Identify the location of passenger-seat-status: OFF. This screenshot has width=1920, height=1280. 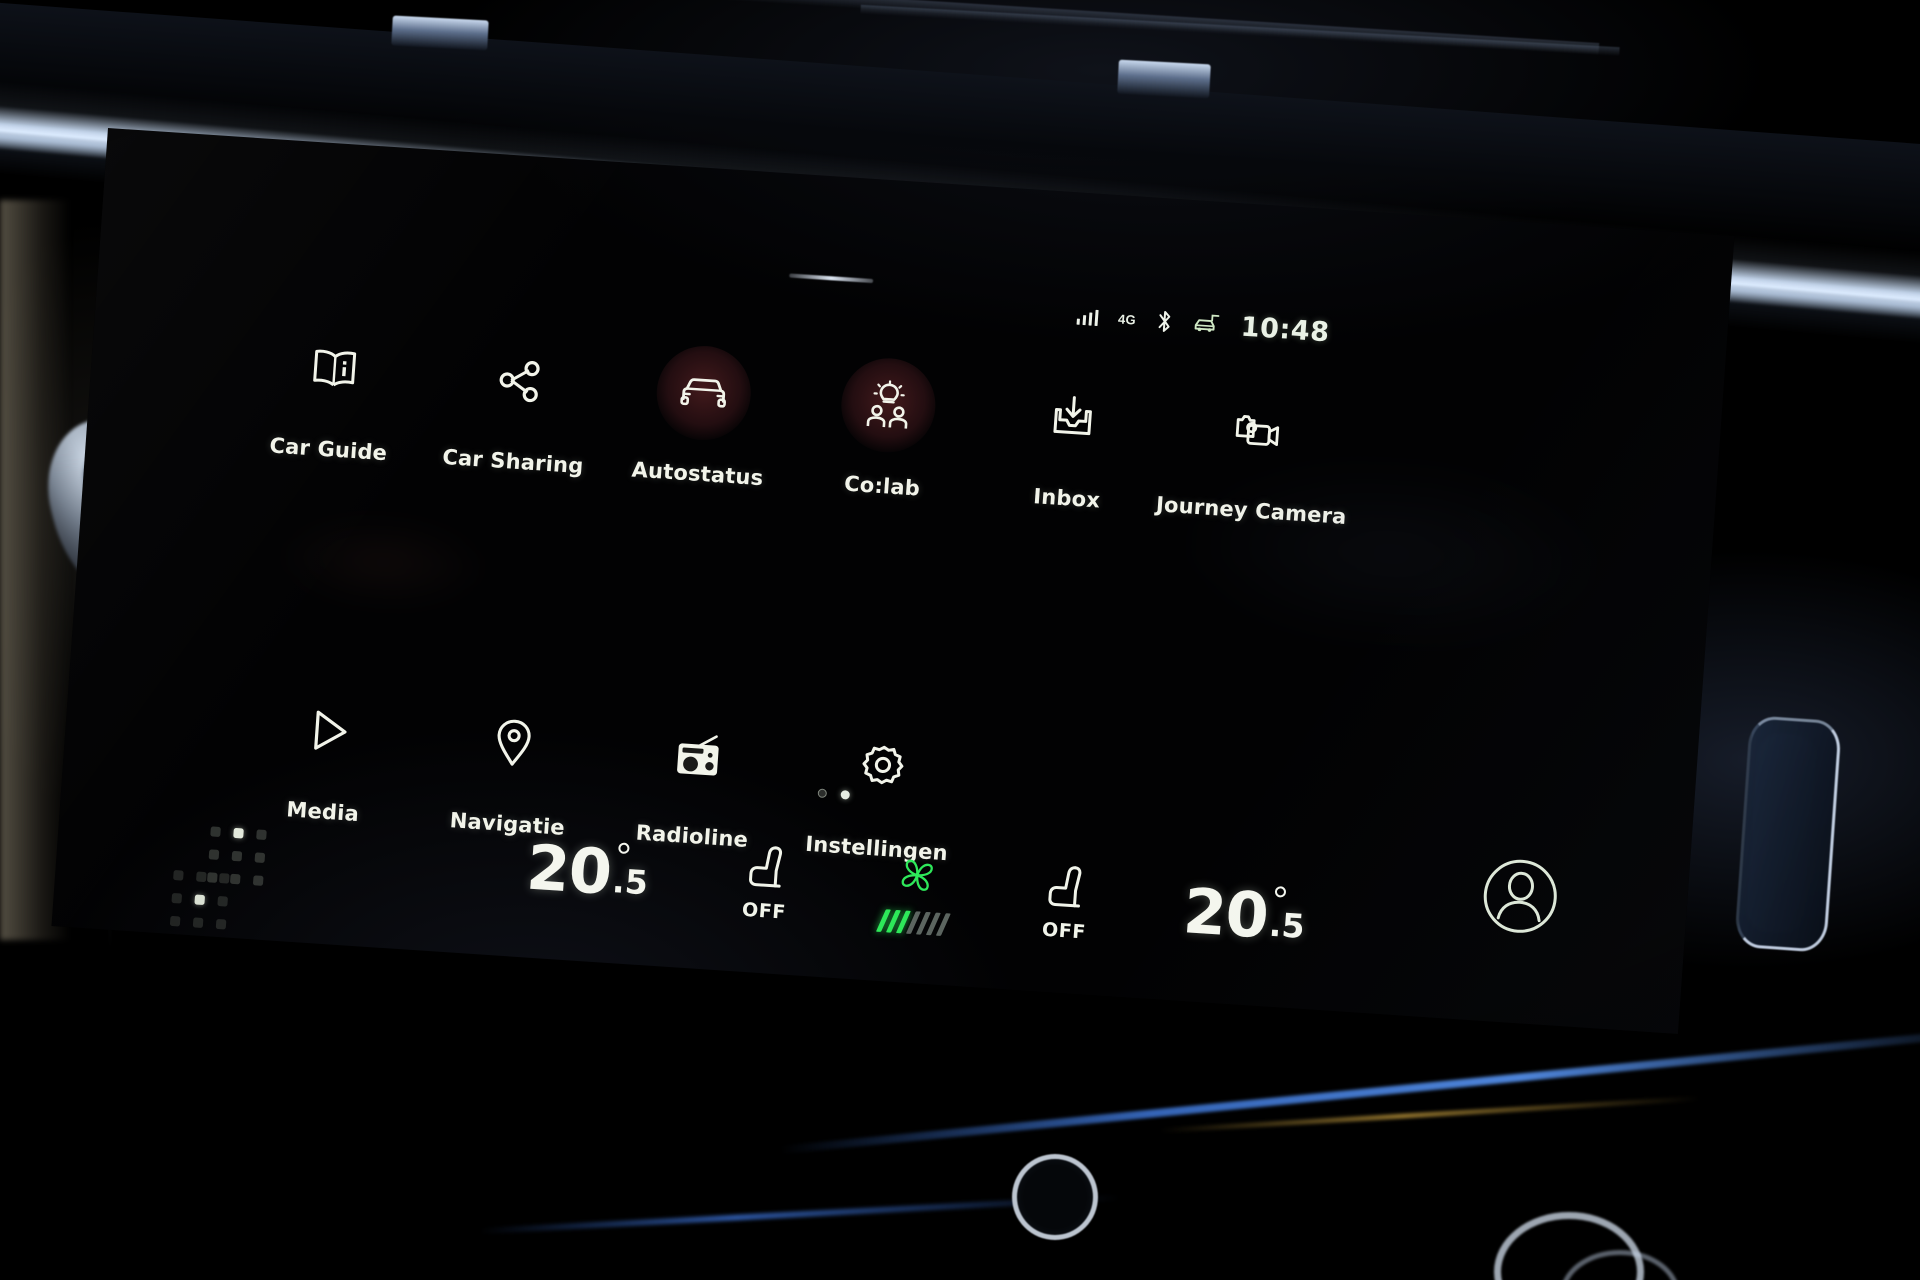
(1064, 931).